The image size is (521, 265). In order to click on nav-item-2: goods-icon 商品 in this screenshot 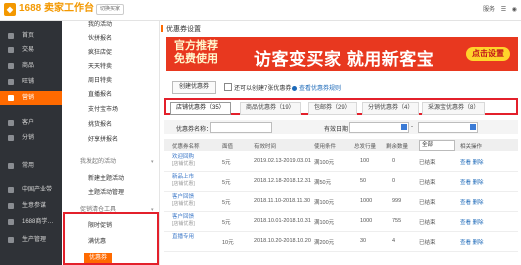, I will do `click(31, 66)`.